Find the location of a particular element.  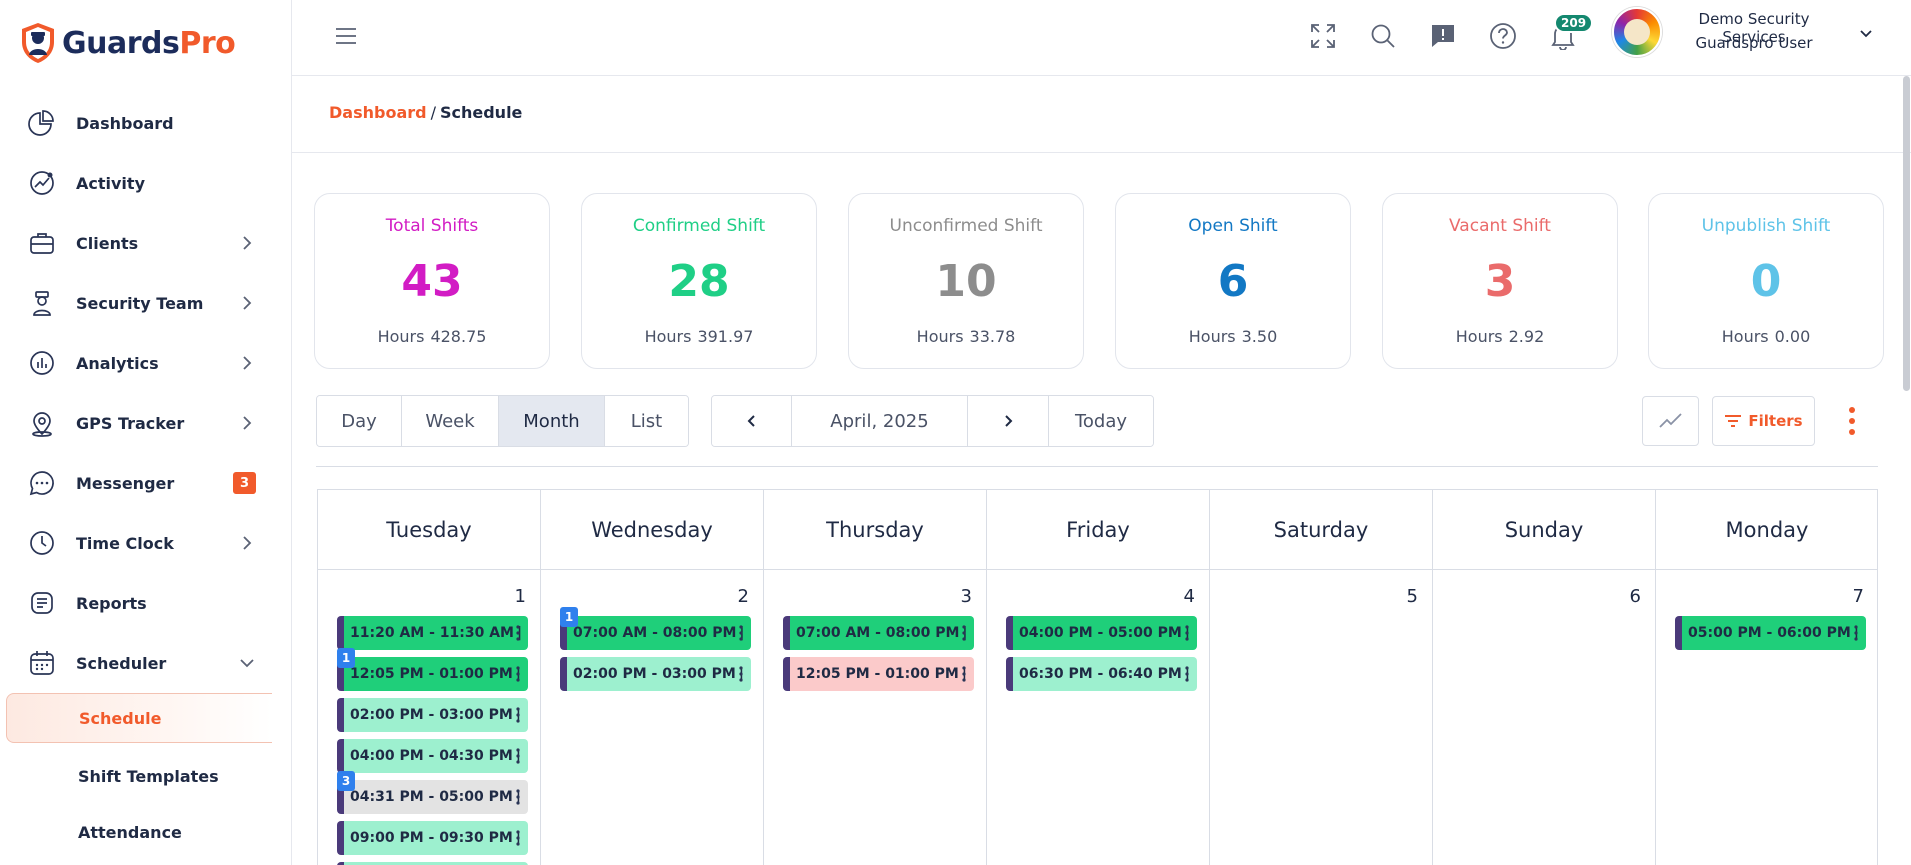

stat-card-unpublish-shift: Unpublish Shift 0 Hours 0.00 is located at coordinates (1766, 281).